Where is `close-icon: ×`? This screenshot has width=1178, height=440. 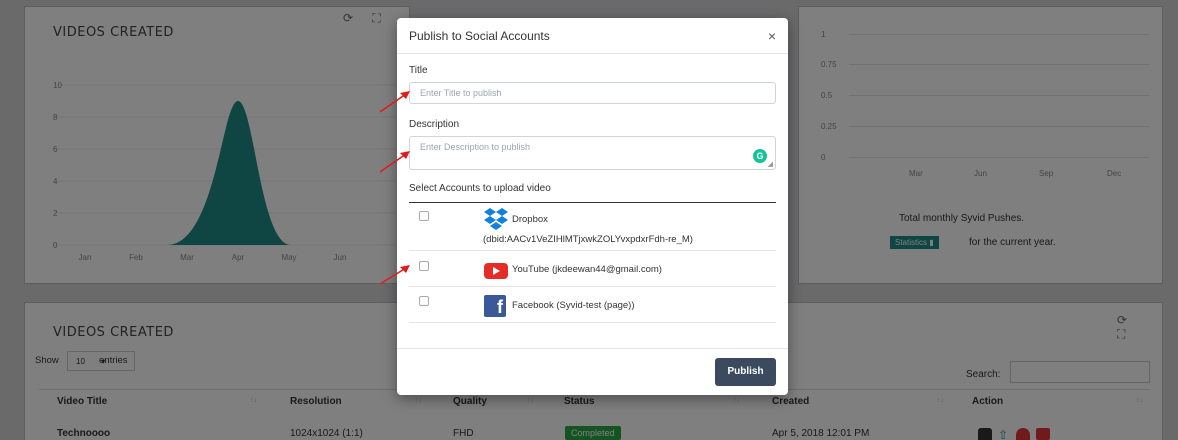
close-icon: × is located at coordinates (772, 36).